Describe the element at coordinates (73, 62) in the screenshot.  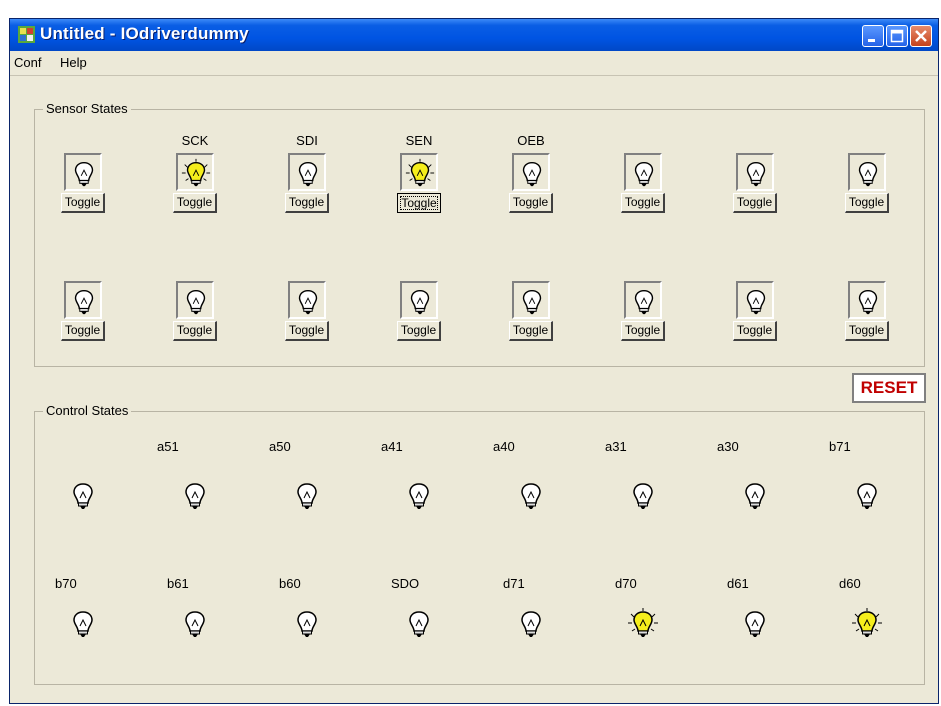
I see `menu-help: Help` at that location.